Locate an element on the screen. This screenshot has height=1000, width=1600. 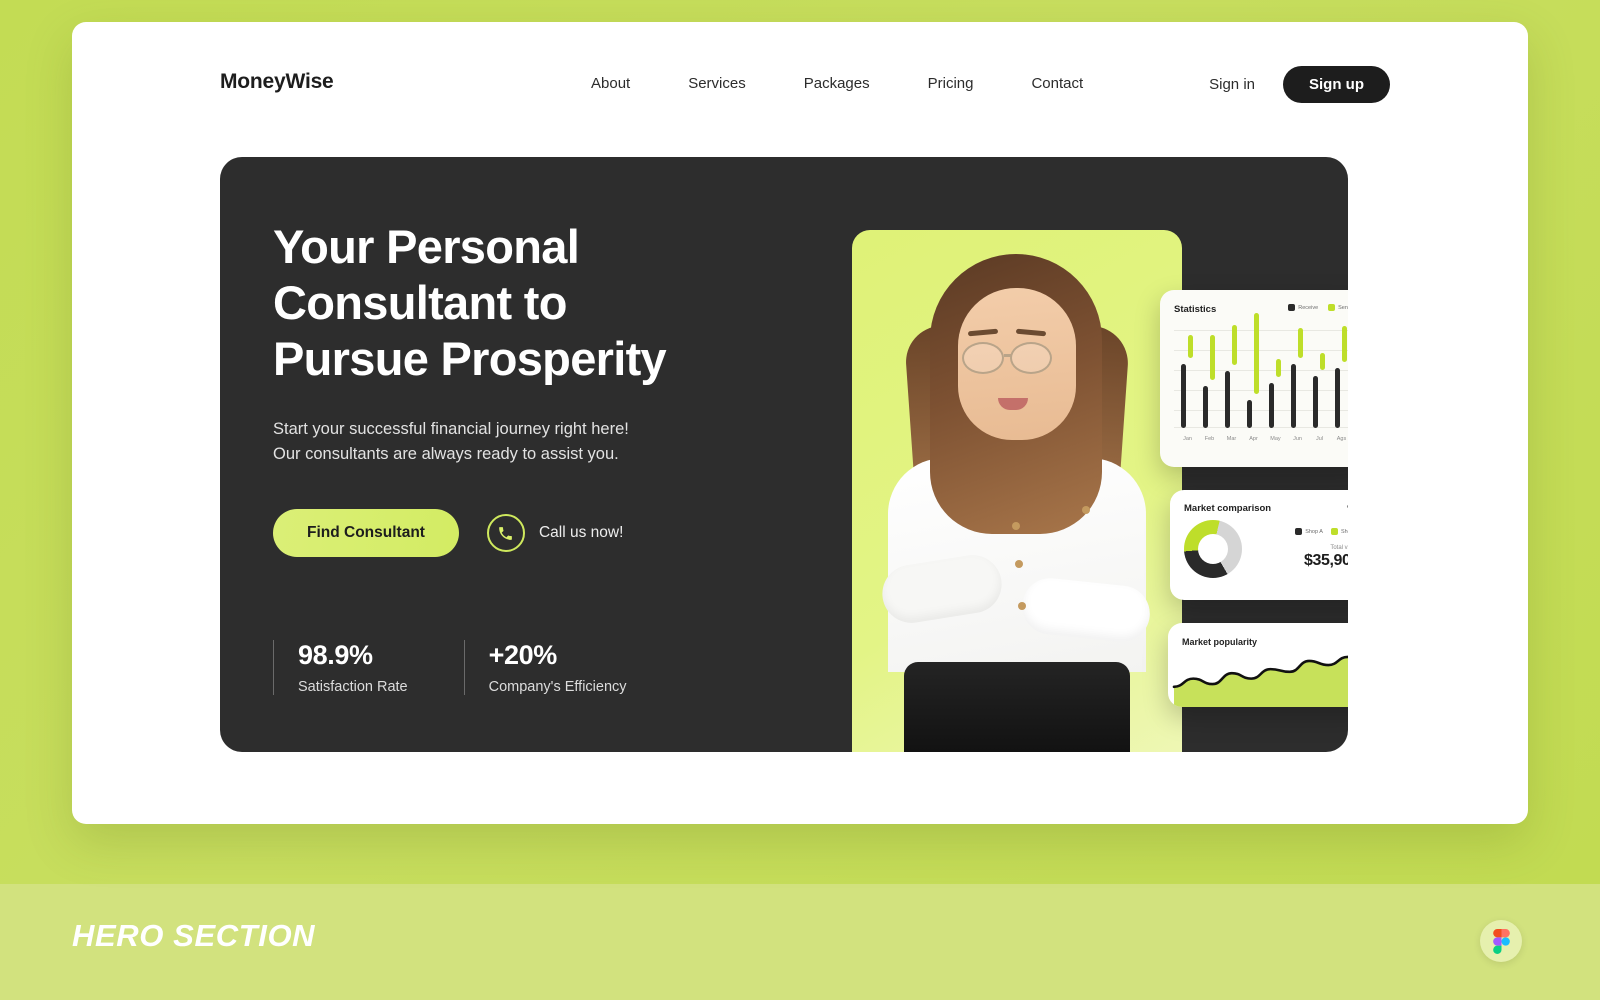
month-label: Jan is located at coordinates (1187, 439).